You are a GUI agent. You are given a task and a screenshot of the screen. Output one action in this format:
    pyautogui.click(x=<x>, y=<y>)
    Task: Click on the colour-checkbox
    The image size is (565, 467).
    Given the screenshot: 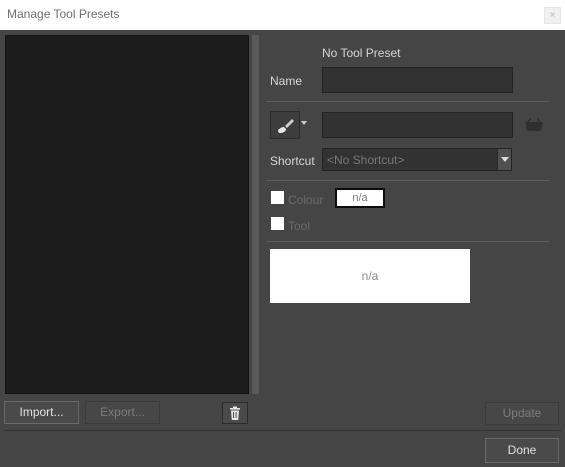 What is the action you would take?
    pyautogui.click(x=277, y=197)
    